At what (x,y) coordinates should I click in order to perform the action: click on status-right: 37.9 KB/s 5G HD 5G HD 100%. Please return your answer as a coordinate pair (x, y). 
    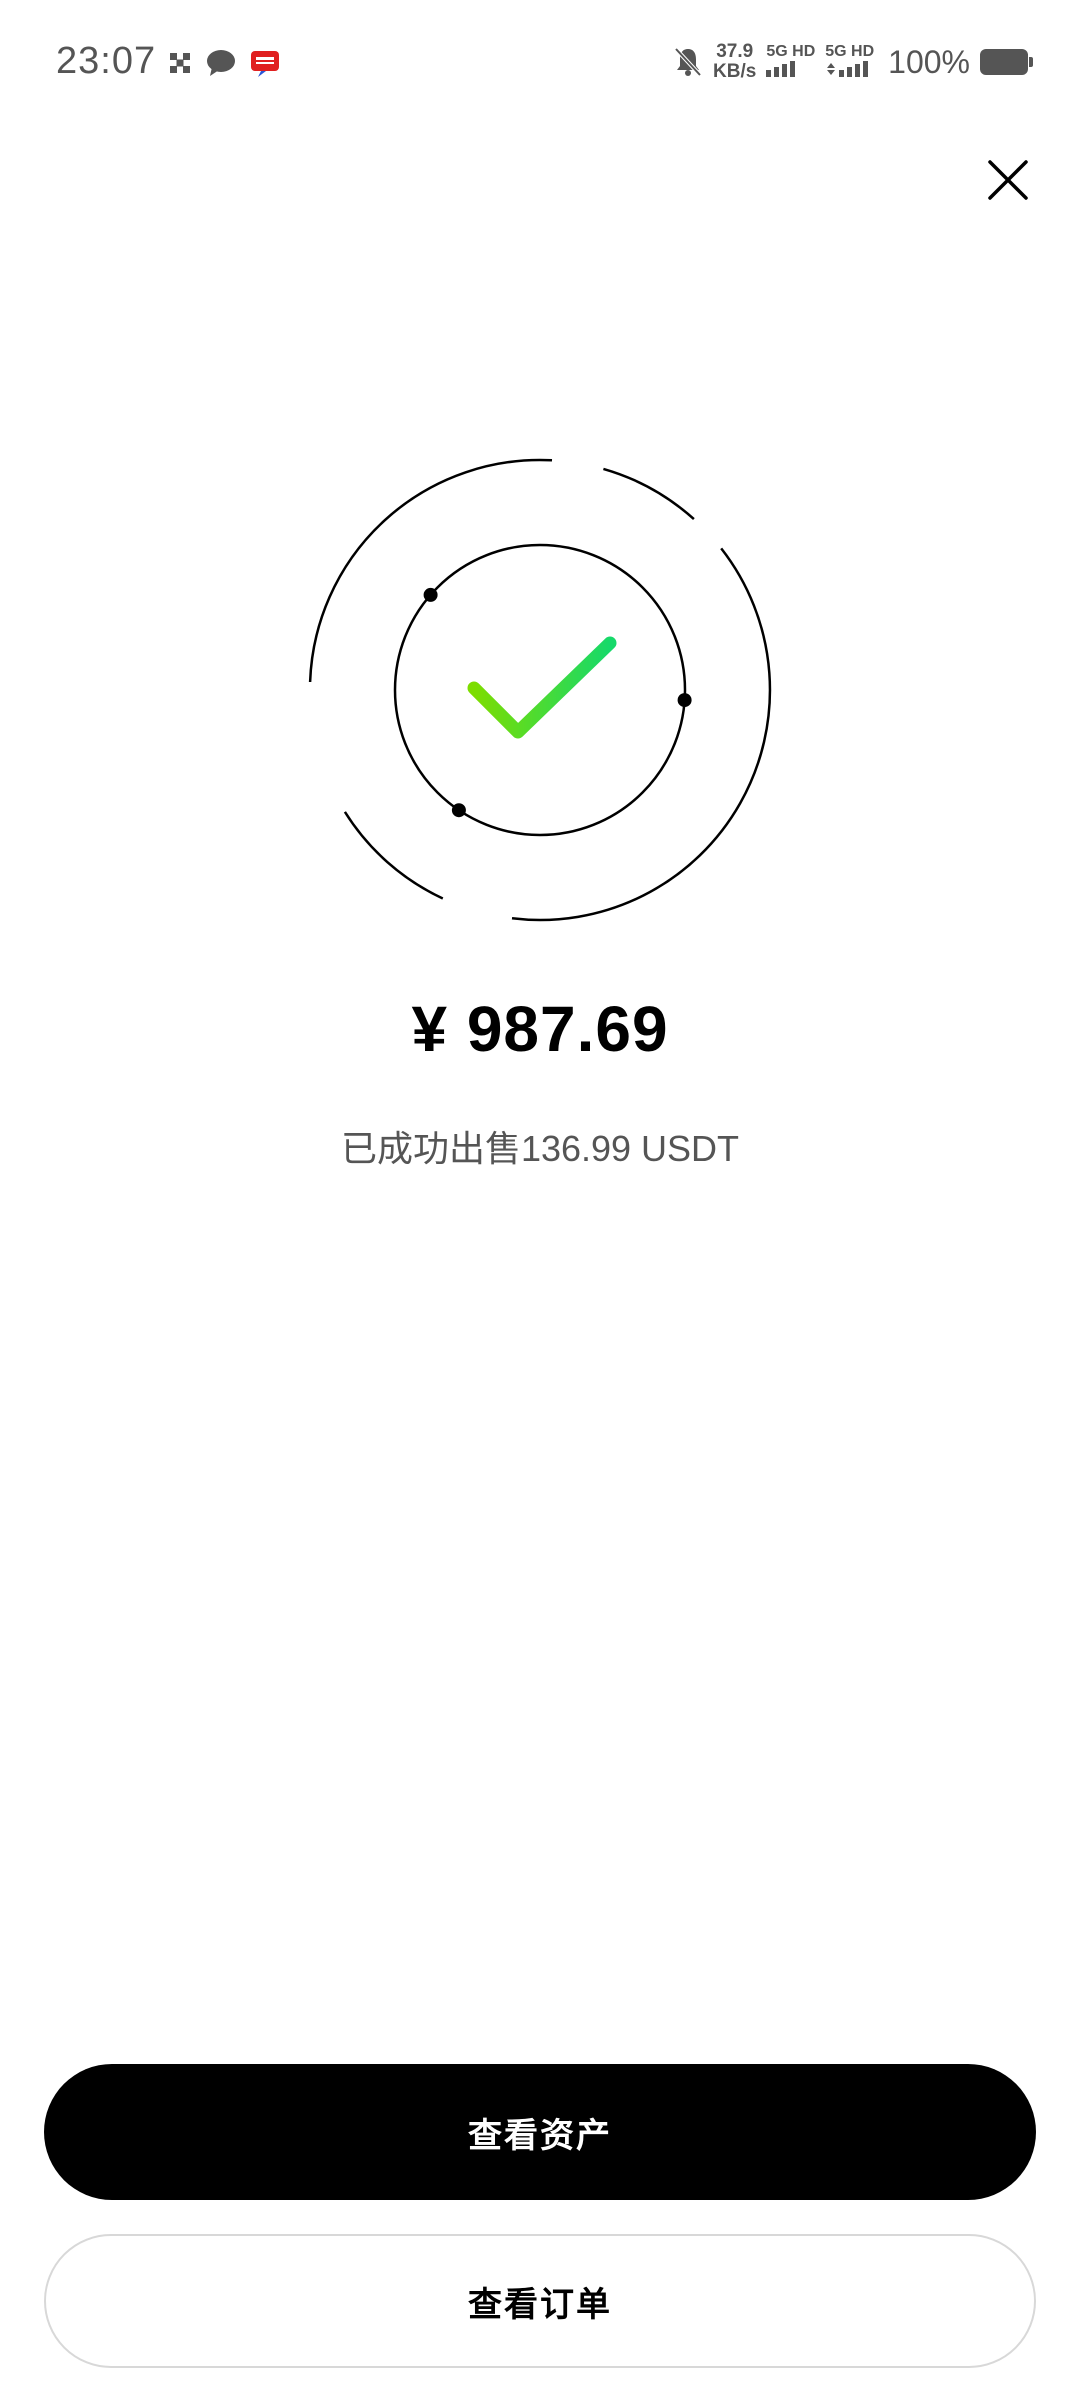
    Looking at the image, I should click on (853, 62).